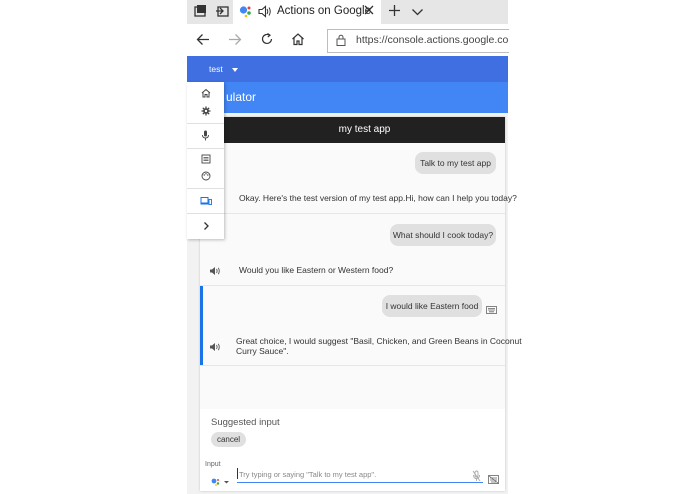  I want to click on text-cursor, so click(237, 473).